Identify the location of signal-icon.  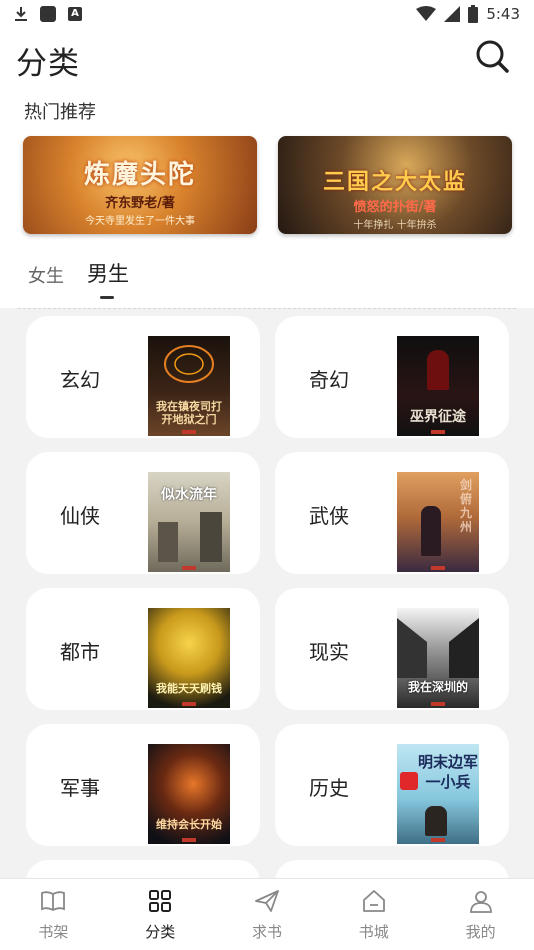
(452, 14).